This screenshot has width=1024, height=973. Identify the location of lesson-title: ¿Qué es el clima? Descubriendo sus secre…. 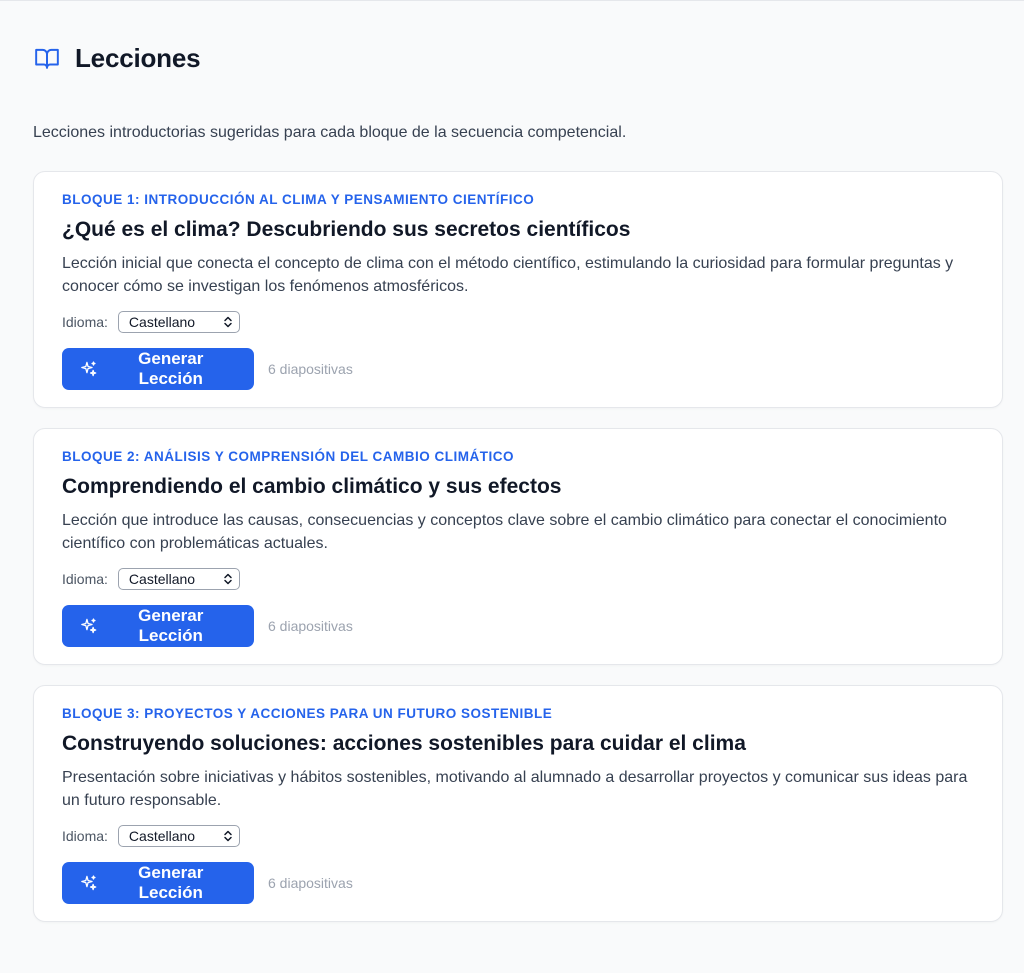
(346, 229).